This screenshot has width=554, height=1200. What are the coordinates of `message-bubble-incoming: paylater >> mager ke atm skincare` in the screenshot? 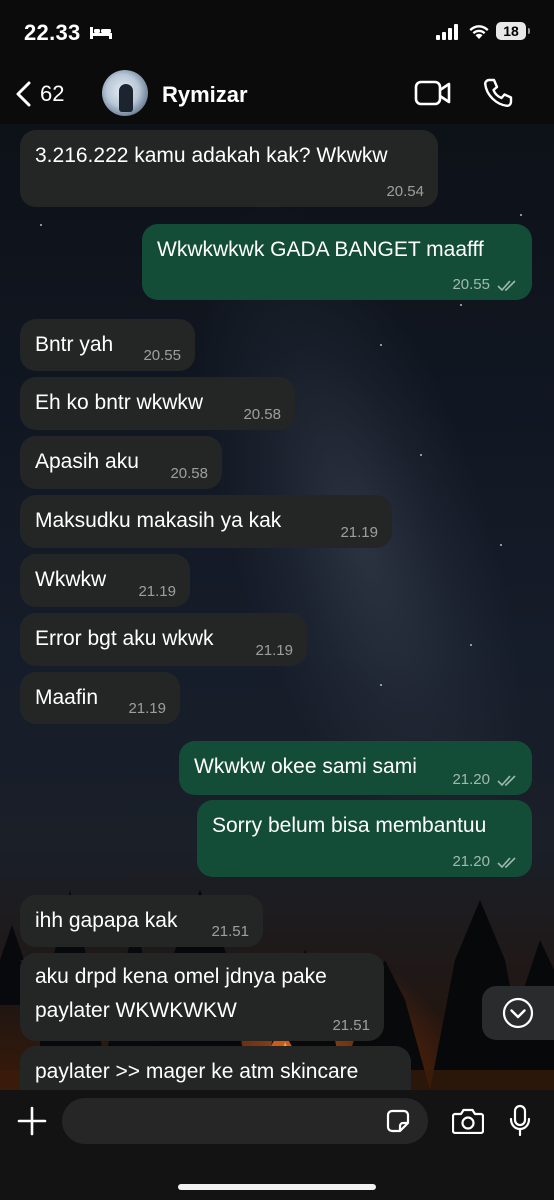 It's located at (215, 1068).